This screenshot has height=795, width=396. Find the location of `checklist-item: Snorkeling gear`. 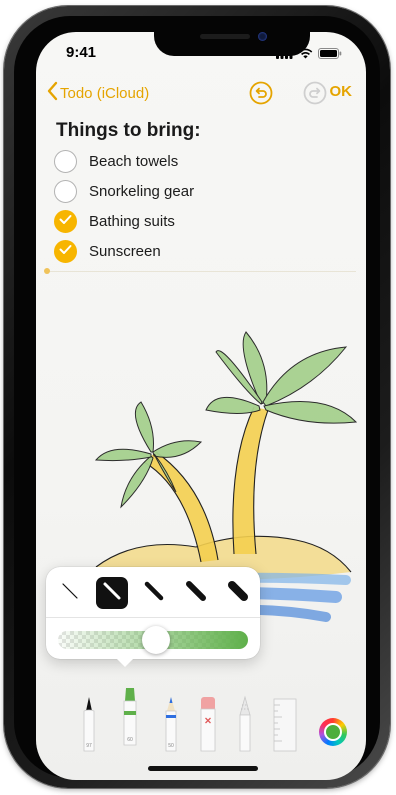

checklist-item: Snorkeling gear is located at coordinates (124, 191).